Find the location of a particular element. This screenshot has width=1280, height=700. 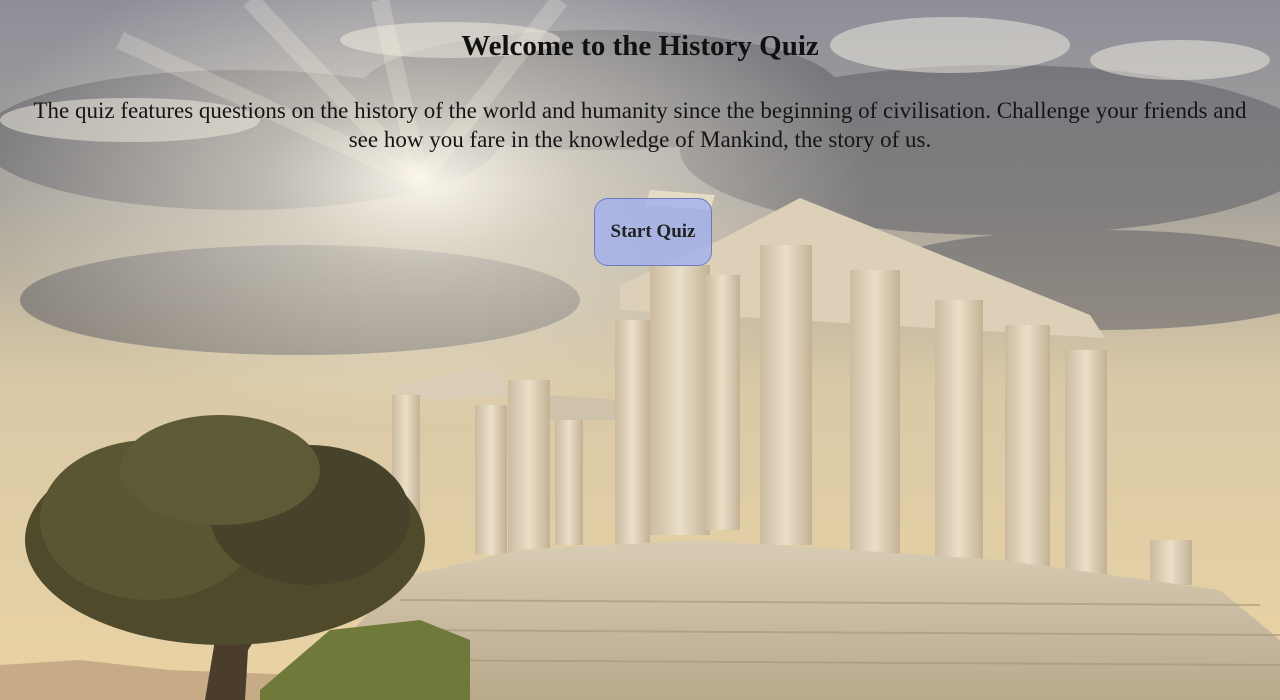

page-title: Welcome to the History Quiz is located at coordinates (640, 46).